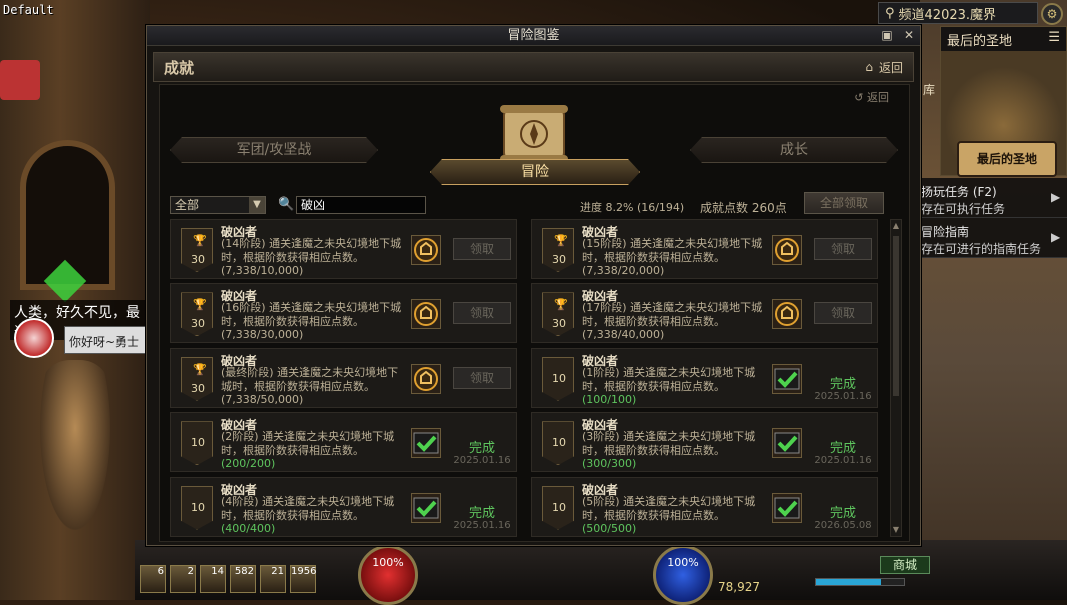  What do you see at coordinates (533, 67) in the screenshot?
I see `section-header: 成就 ⌂ 返回` at bounding box center [533, 67].